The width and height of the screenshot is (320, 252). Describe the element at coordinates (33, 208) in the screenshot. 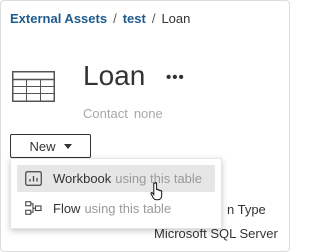

I see `flow-icon` at that location.